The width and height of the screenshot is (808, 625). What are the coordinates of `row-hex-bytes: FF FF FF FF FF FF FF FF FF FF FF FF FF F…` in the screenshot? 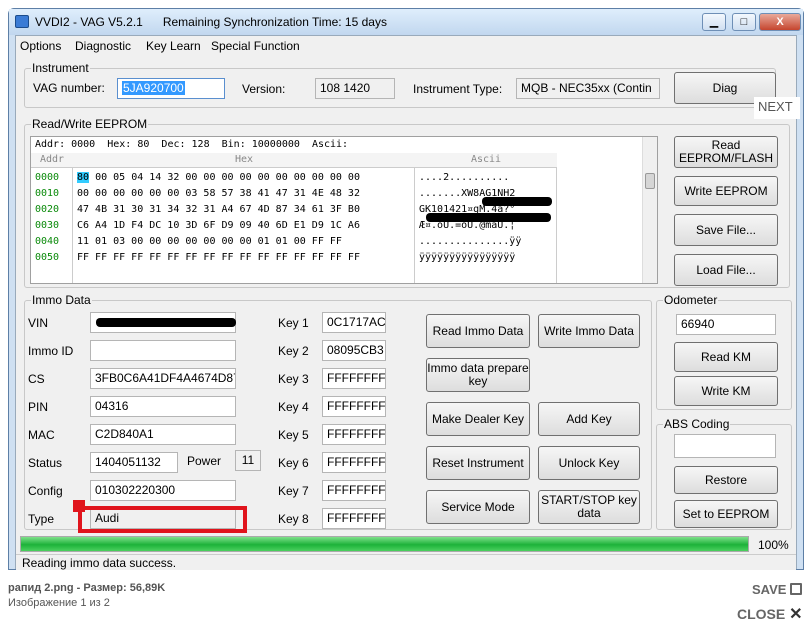 It's located at (218, 257).